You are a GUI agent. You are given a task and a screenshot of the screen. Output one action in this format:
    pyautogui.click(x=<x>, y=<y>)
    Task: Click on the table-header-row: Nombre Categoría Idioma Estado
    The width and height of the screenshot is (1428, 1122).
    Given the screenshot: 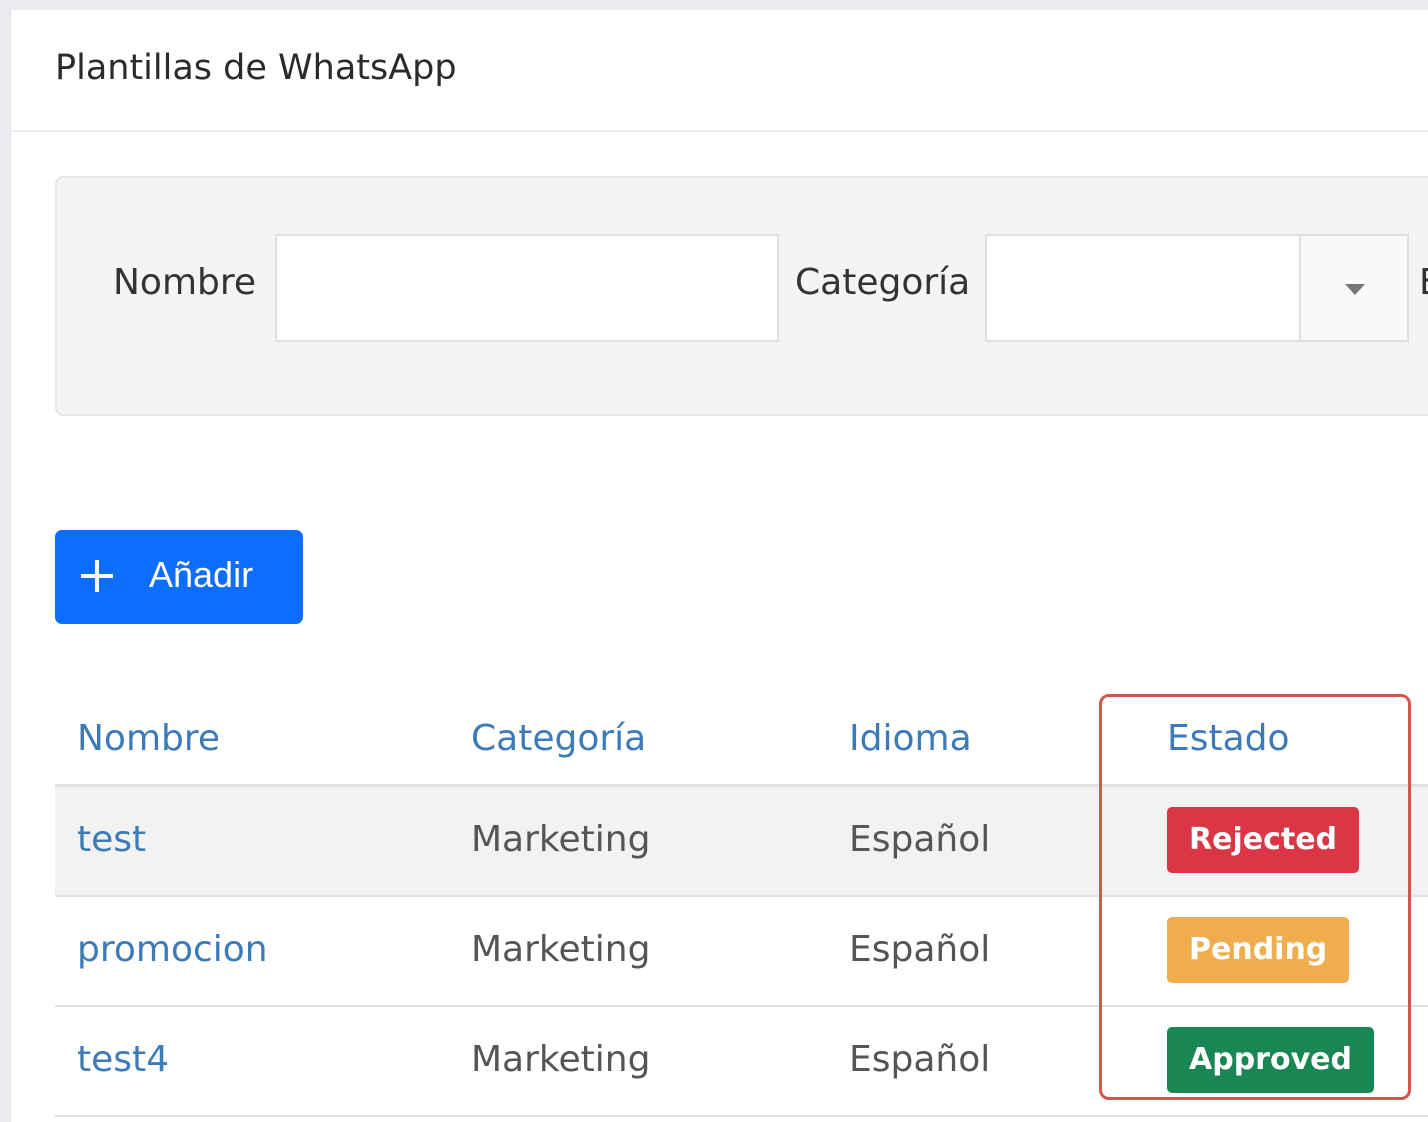 What is the action you would take?
    pyautogui.click(x=741, y=738)
    